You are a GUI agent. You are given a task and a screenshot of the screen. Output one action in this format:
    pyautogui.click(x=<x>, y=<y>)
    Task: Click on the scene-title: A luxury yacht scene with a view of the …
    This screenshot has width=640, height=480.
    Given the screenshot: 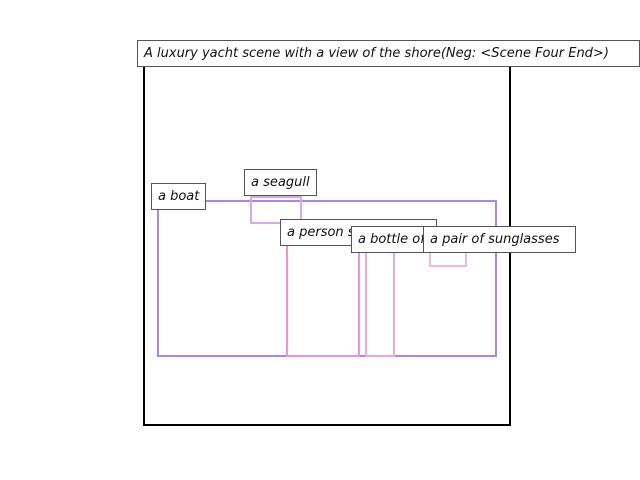 What is the action you would take?
    pyautogui.click(x=388, y=53)
    